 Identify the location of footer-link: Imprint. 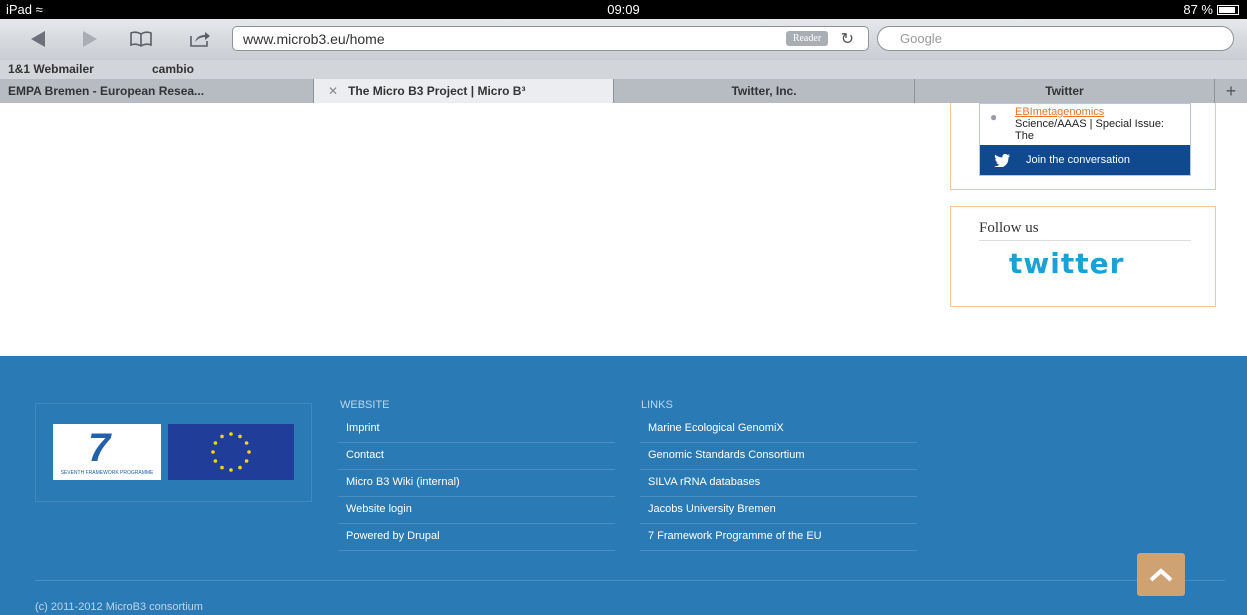
(476, 429).